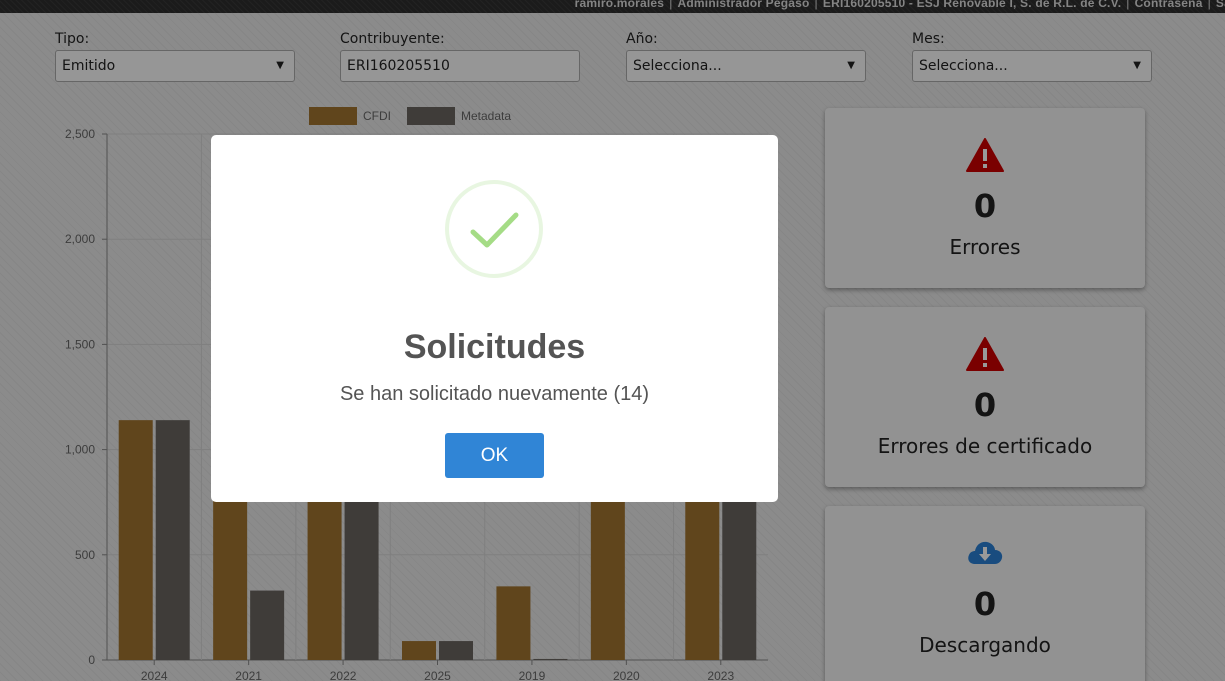 This screenshot has height=681, width=1225. Describe the element at coordinates (494, 394) in the screenshot. I see `dialog-message: Se han solicitado nuevamente (14)` at that location.